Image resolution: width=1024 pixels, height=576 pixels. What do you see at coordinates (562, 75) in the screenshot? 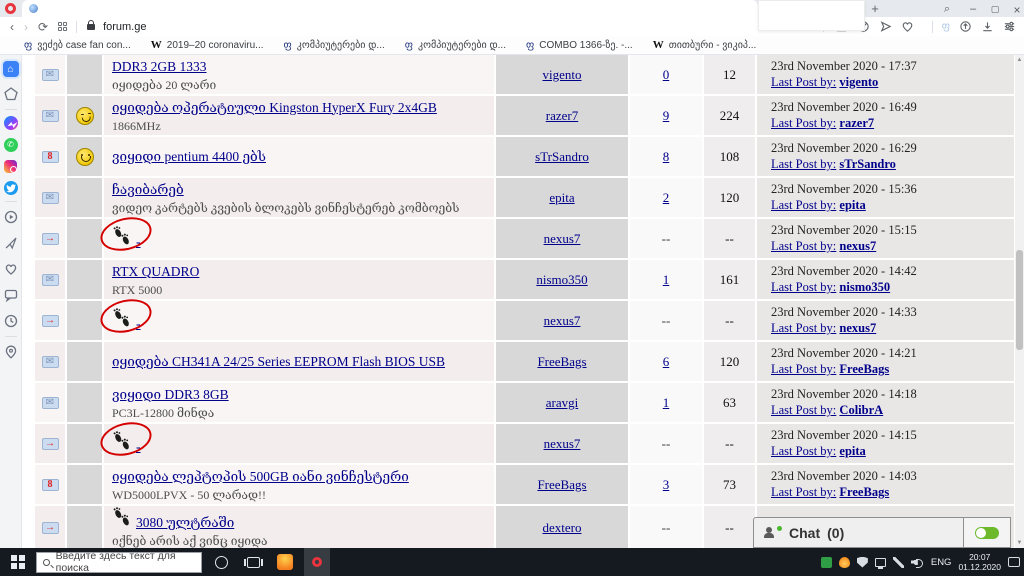
I see `topic-author-link: vigento` at bounding box center [562, 75].